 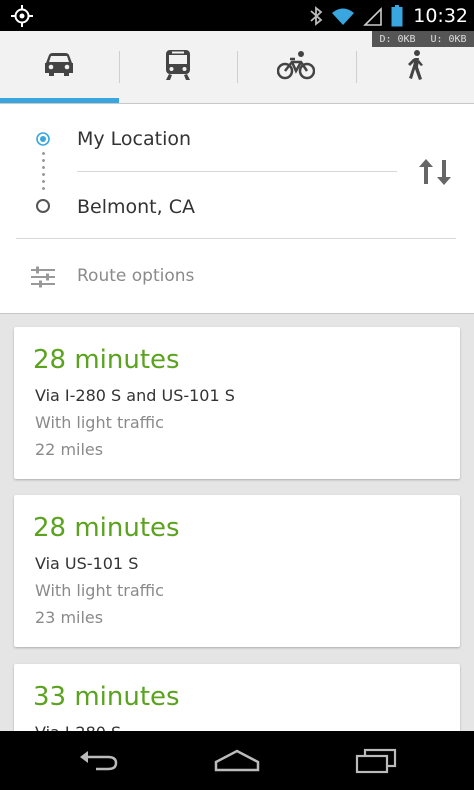 I want to click on recent-apps-button, so click(x=376, y=760).